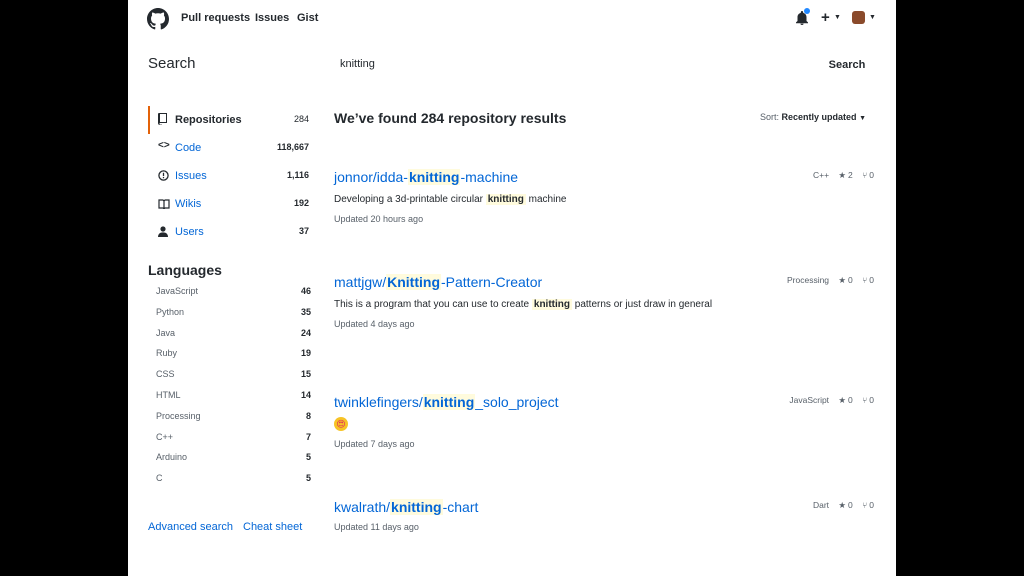 This screenshot has width=1024, height=576. Describe the element at coordinates (858, 17) in the screenshot. I see `avatar` at that location.